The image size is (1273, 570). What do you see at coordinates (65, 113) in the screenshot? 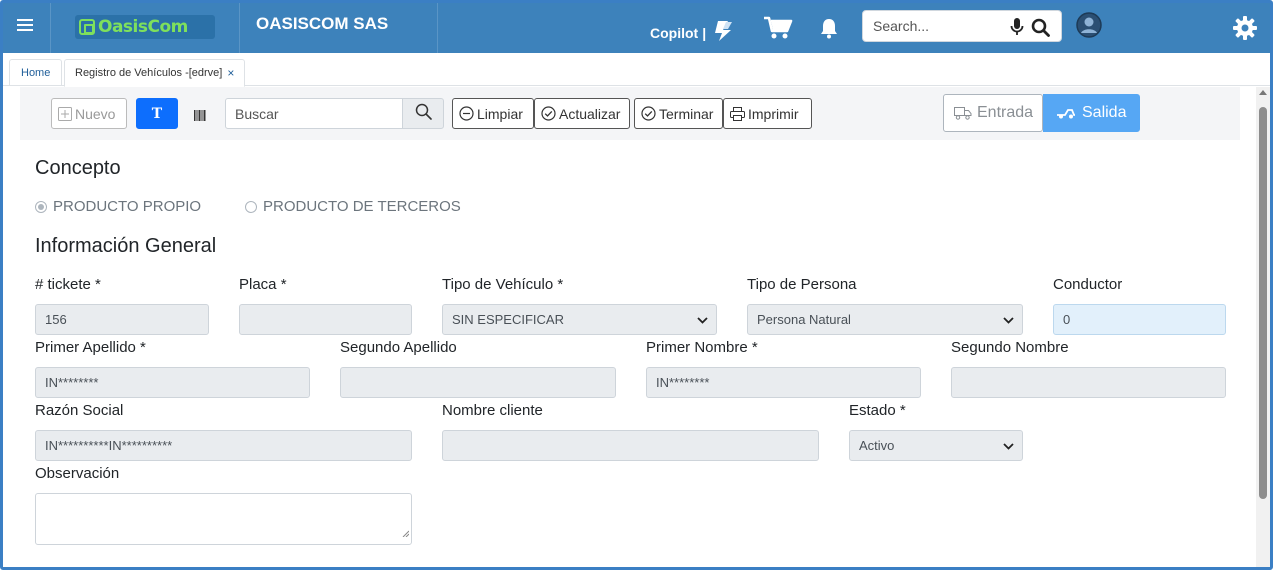
I see `plus-square-icon` at bounding box center [65, 113].